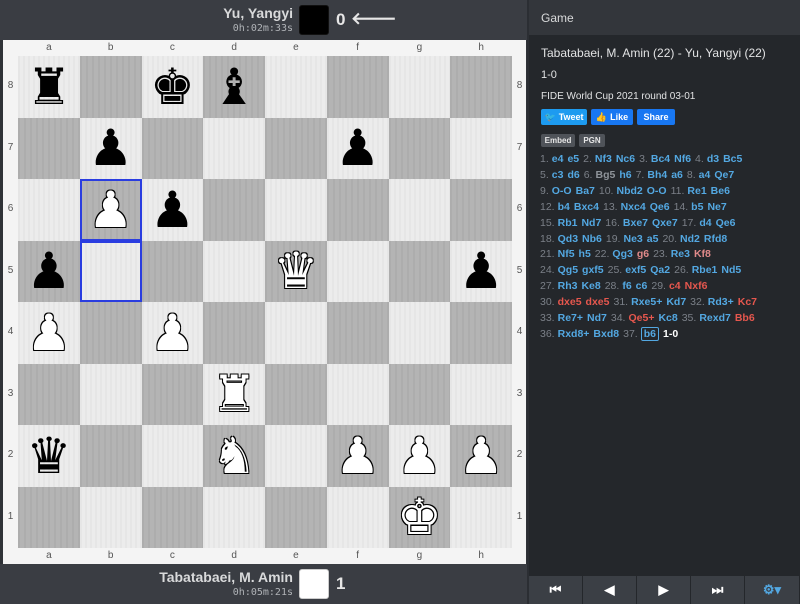 The height and width of the screenshot is (604, 800). Describe the element at coordinates (296, 148) in the screenshot. I see `square-e7` at that location.